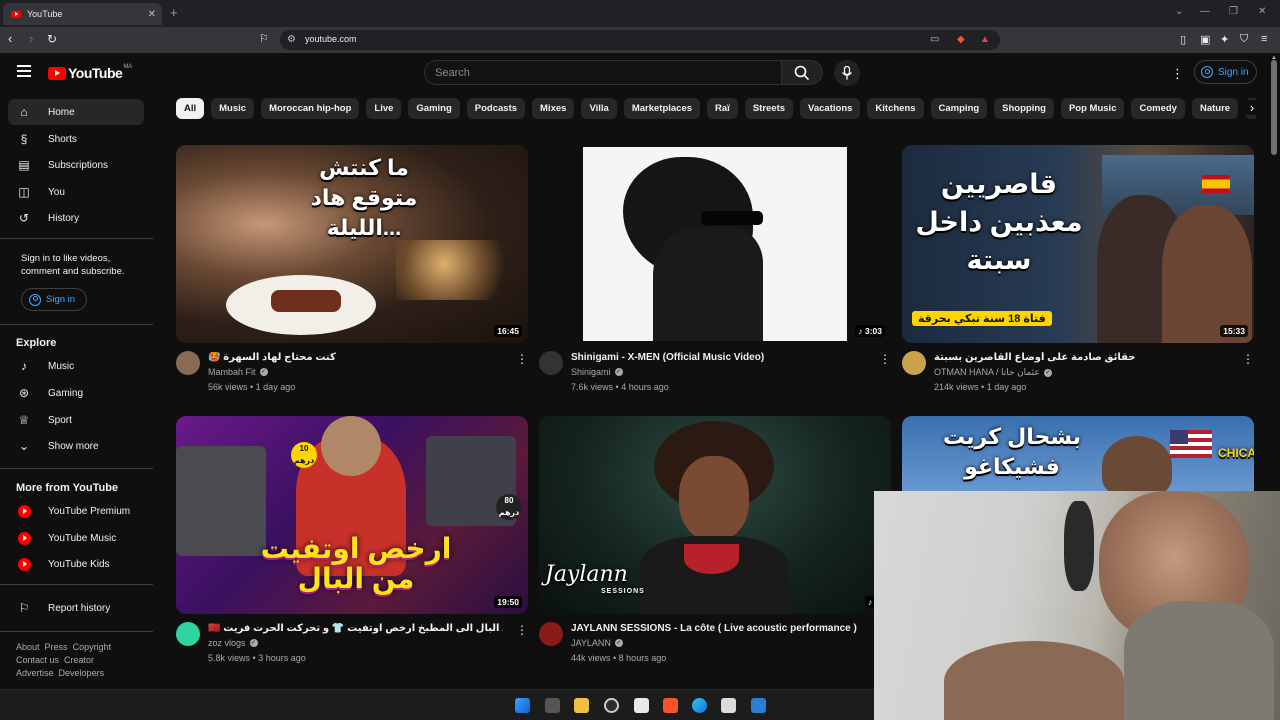 The width and height of the screenshot is (1280, 720). I want to click on back-icon: ‹, so click(10, 39).